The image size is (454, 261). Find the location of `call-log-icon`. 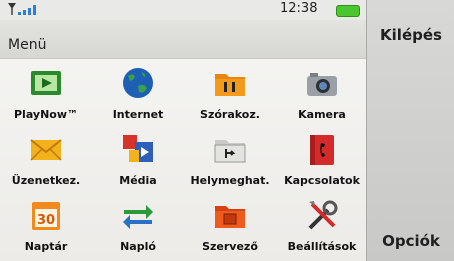

call-log-icon is located at coordinates (138, 217).